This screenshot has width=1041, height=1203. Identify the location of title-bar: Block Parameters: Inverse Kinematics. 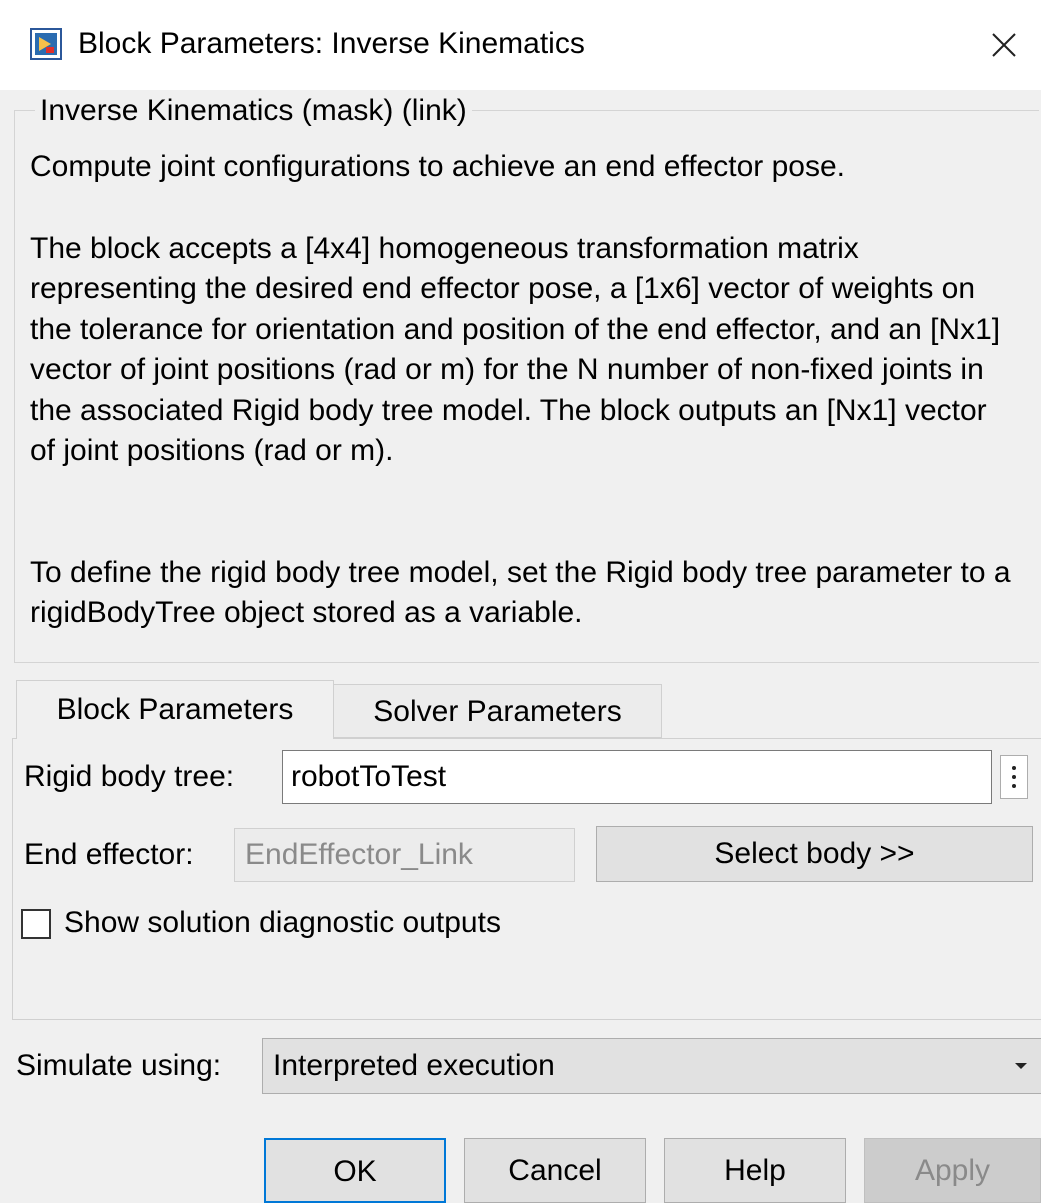
(520, 45).